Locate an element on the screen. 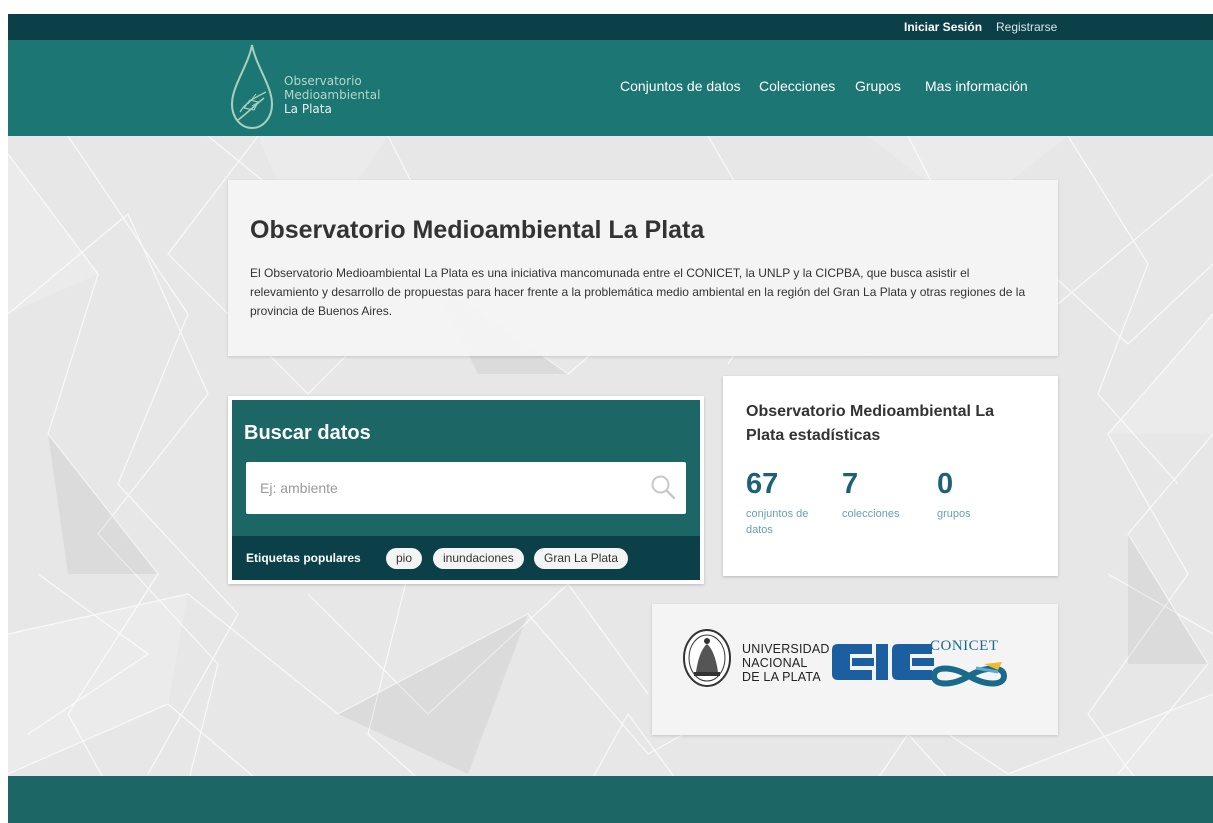 The height and width of the screenshot is (823, 1213). popular-tags-label: Etiquetas populares is located at coordinates (303, 558).